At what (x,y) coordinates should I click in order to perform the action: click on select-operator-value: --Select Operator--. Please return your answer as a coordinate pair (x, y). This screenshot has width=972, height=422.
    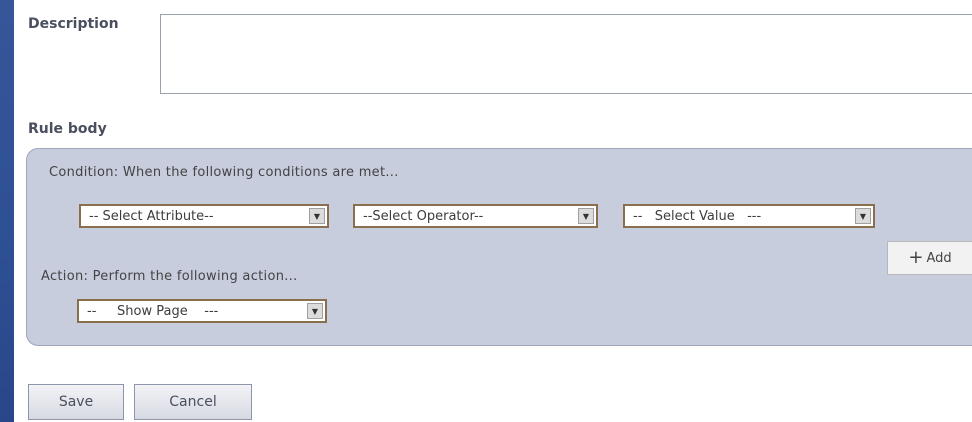
    Looking at the image, I should click on (423, 216).